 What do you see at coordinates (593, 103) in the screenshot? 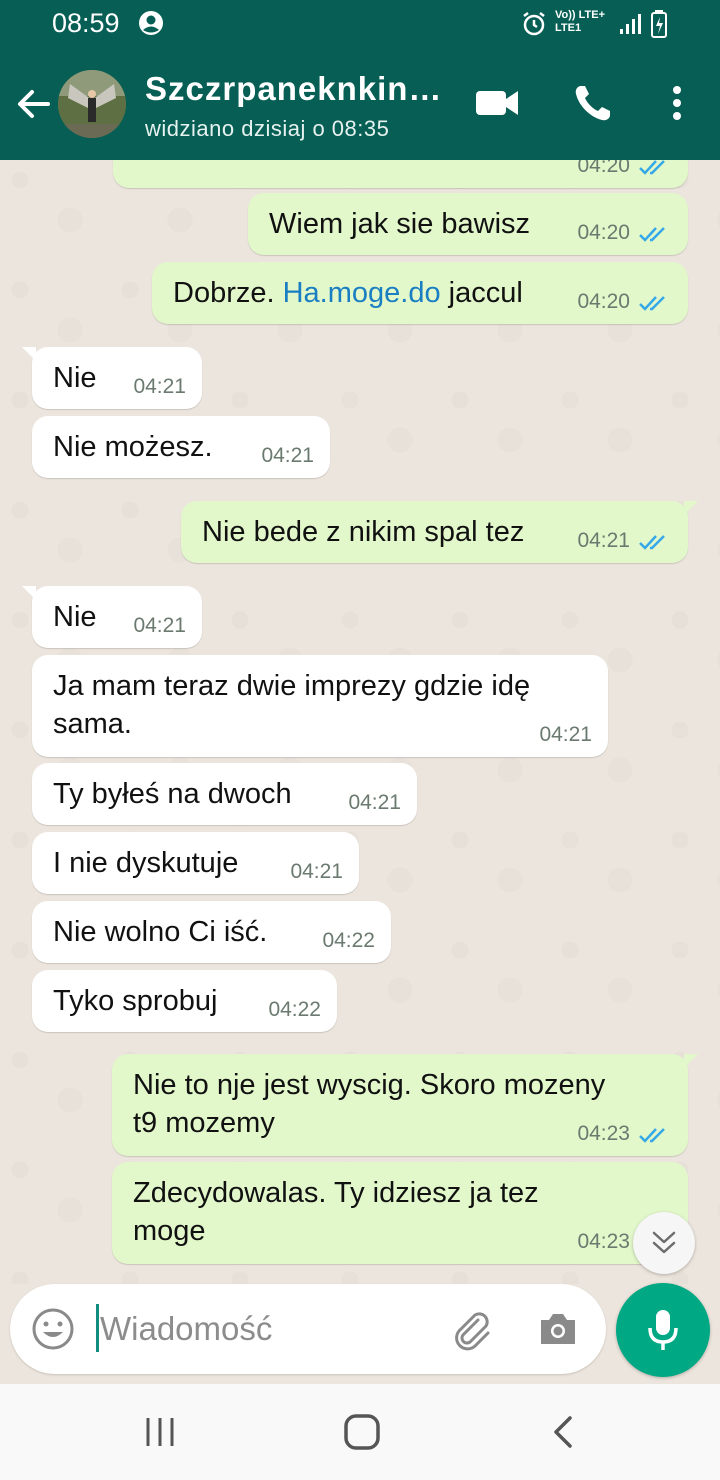
I see `phone-icon` at bounding box center [593, 103].